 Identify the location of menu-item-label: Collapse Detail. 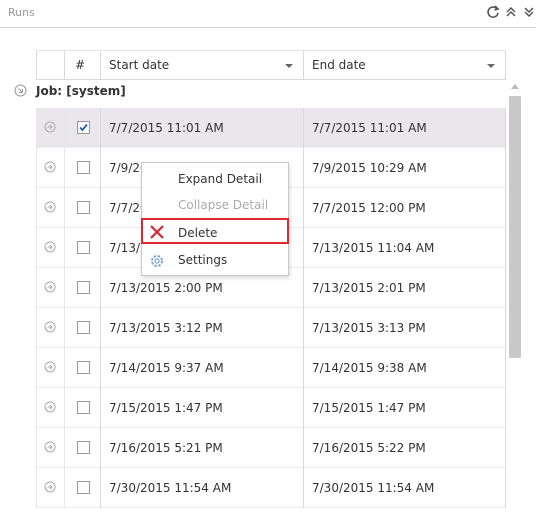
(223, 205).